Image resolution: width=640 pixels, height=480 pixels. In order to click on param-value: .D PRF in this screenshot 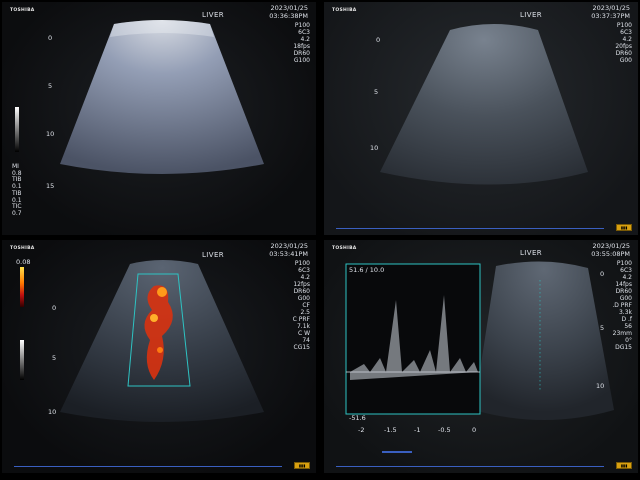, I will do `click(622, 305)`.